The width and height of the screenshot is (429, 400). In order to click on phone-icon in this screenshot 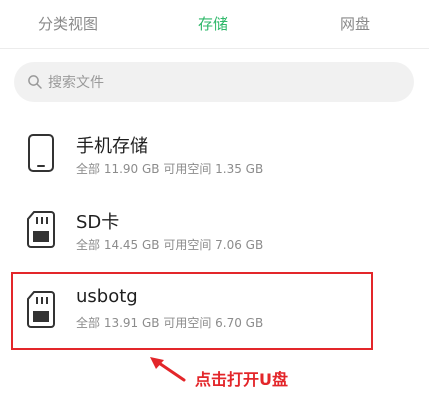, I will do `click(41, 153)`.